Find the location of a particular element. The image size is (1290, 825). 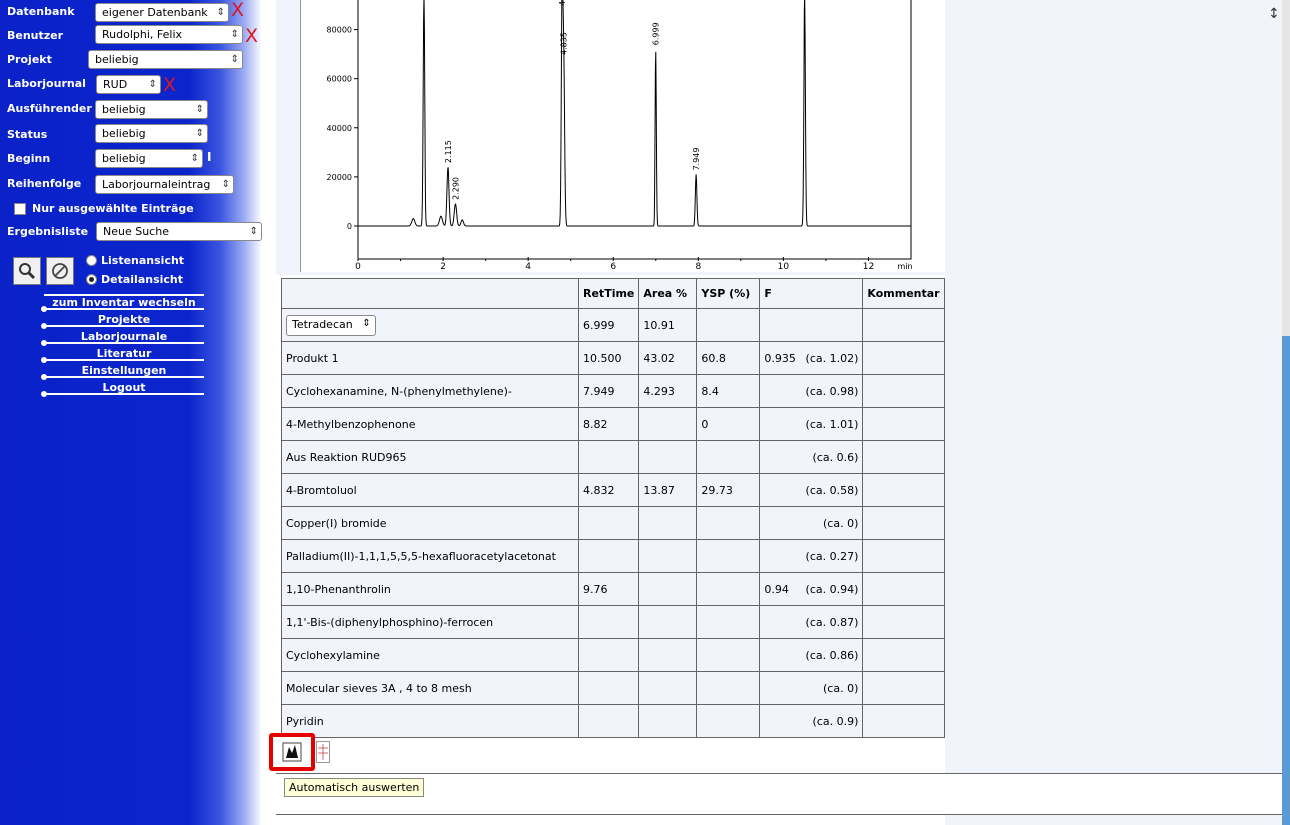

table-row: Copper(I) bromide (ca. 0) is located at coordinates (613, 523).